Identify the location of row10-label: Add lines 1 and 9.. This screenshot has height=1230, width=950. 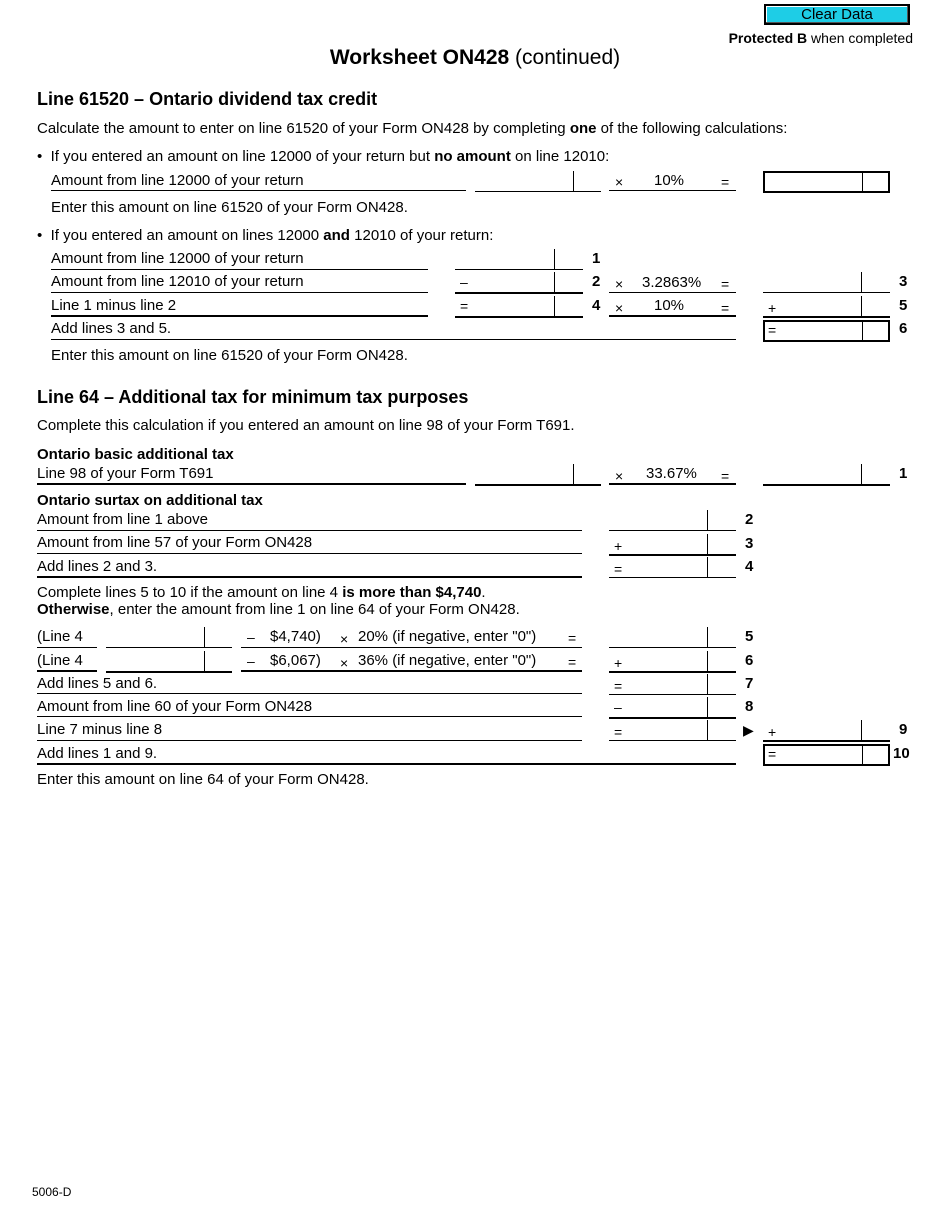
(97, 753).